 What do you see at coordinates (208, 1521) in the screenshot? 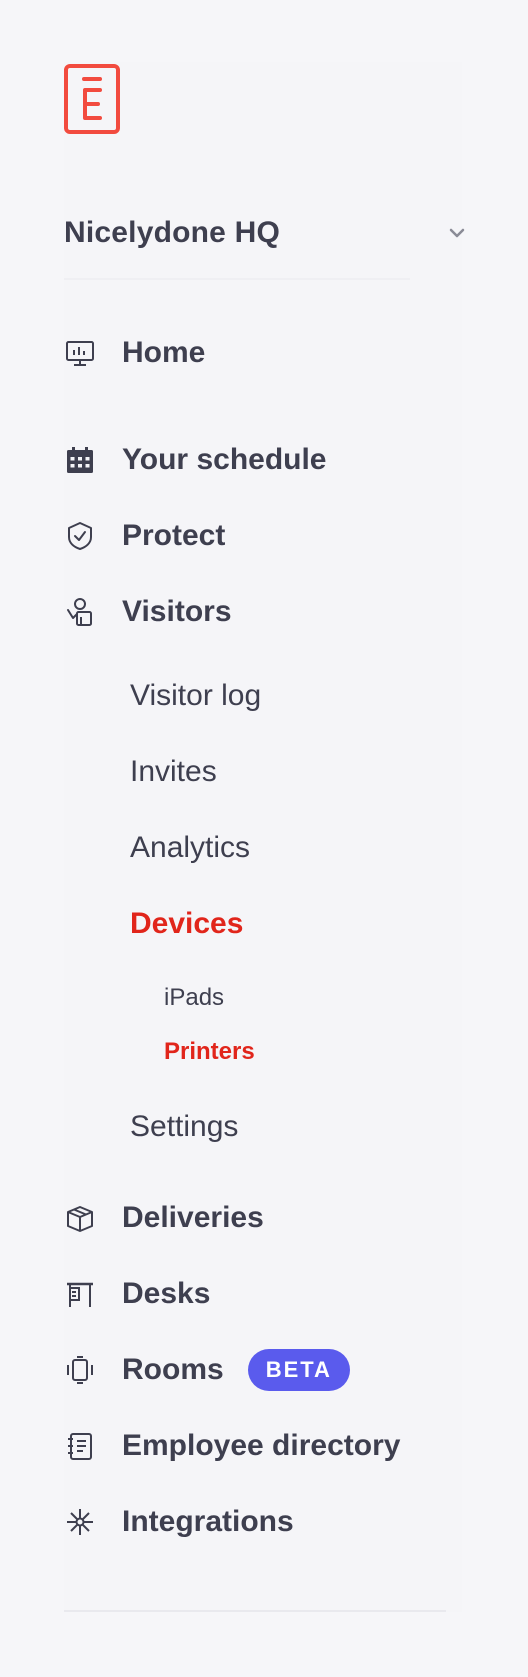
I see `nav-label-integrations: Integrations` at bounding box center [208, 1521].